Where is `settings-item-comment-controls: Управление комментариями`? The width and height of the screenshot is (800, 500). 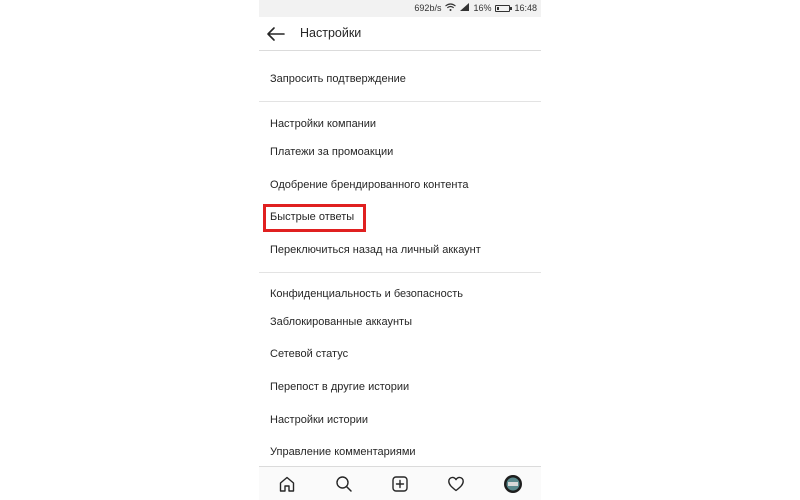
settings-item-comment-controls: Управление комментариями is located at coordinates (343, 452).